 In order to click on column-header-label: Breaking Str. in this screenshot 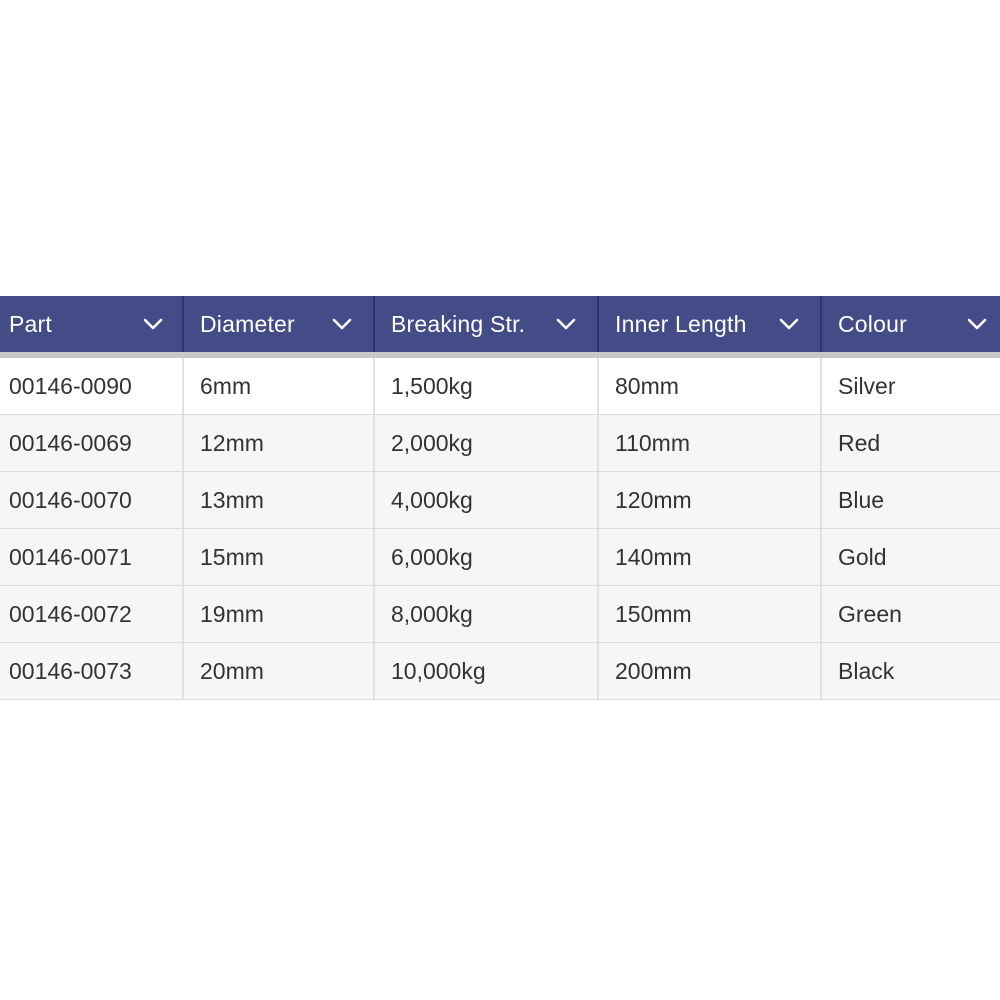, I will do `click(458, 323)`.